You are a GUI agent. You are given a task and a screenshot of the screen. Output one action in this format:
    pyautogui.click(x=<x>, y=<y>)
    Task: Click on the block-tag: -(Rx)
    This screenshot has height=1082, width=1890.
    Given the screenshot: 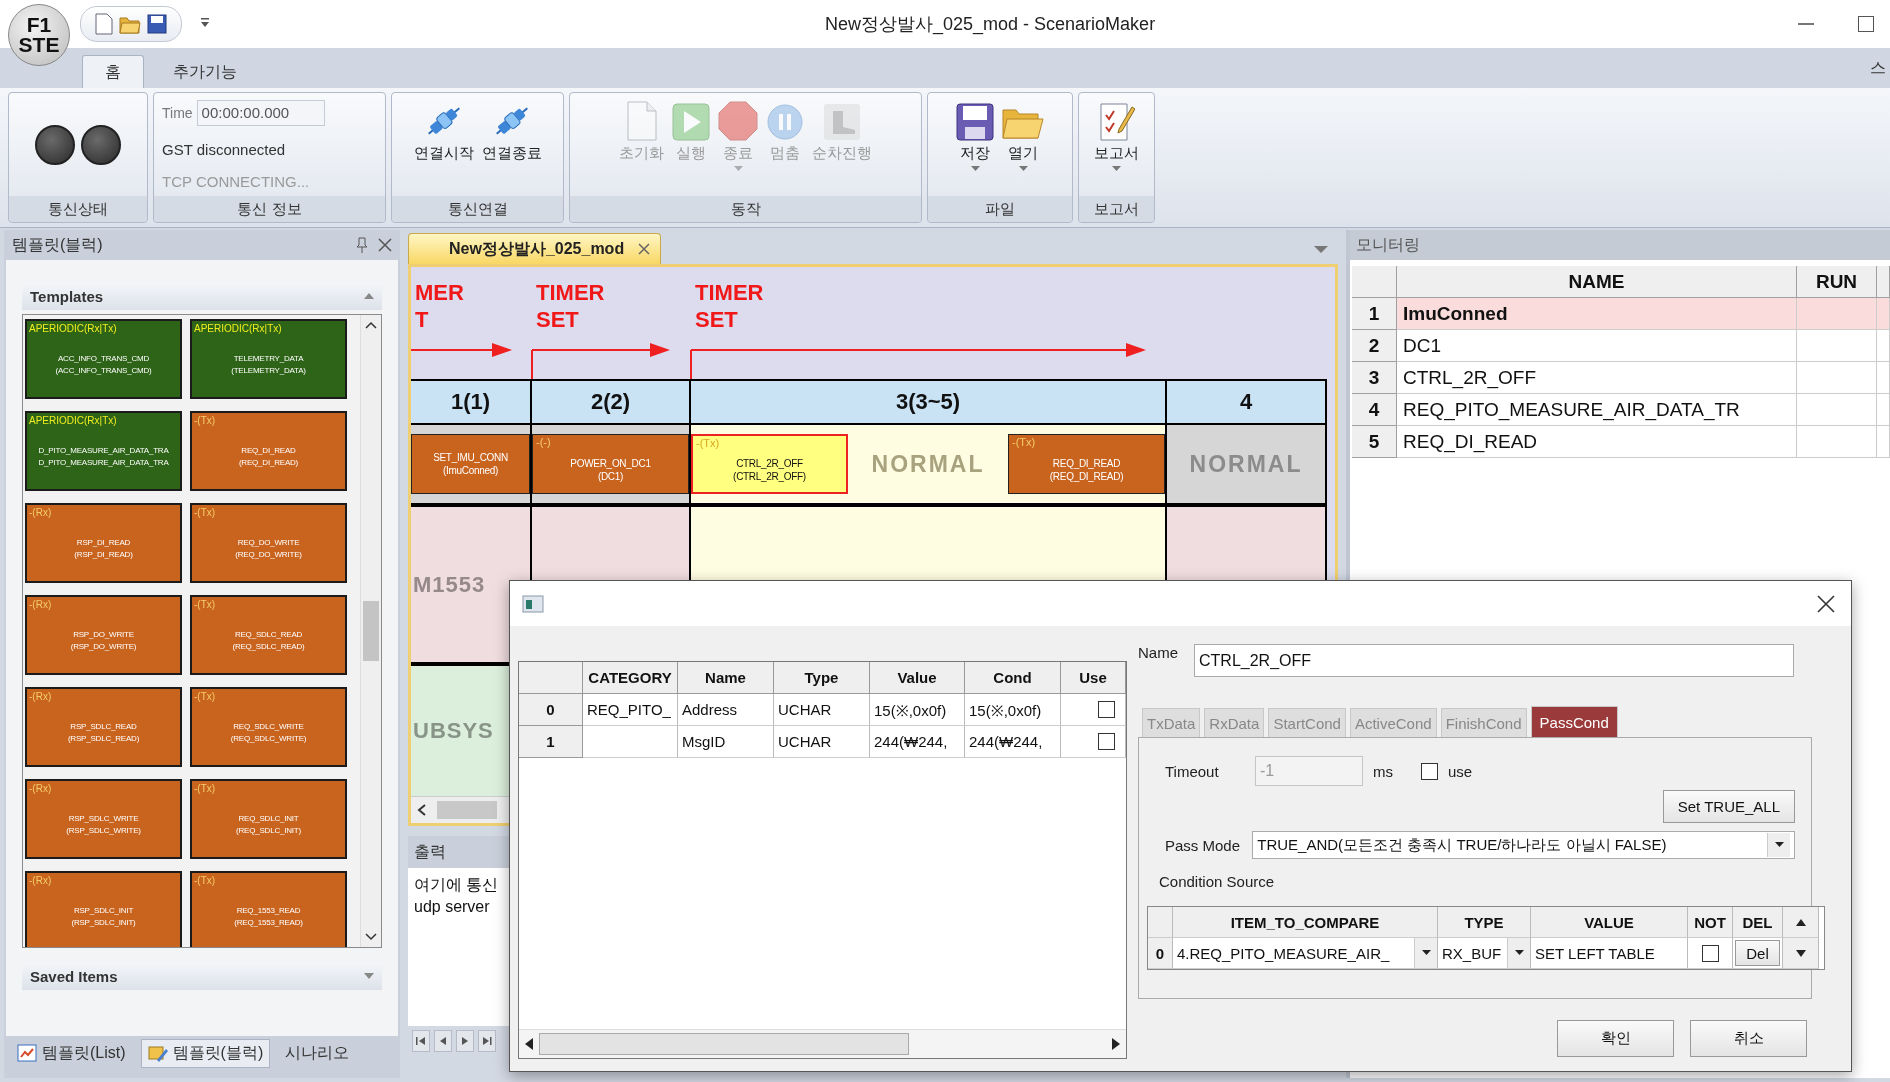 What is the action you would take?
    pyautogui.click(x=40, y=788)
    